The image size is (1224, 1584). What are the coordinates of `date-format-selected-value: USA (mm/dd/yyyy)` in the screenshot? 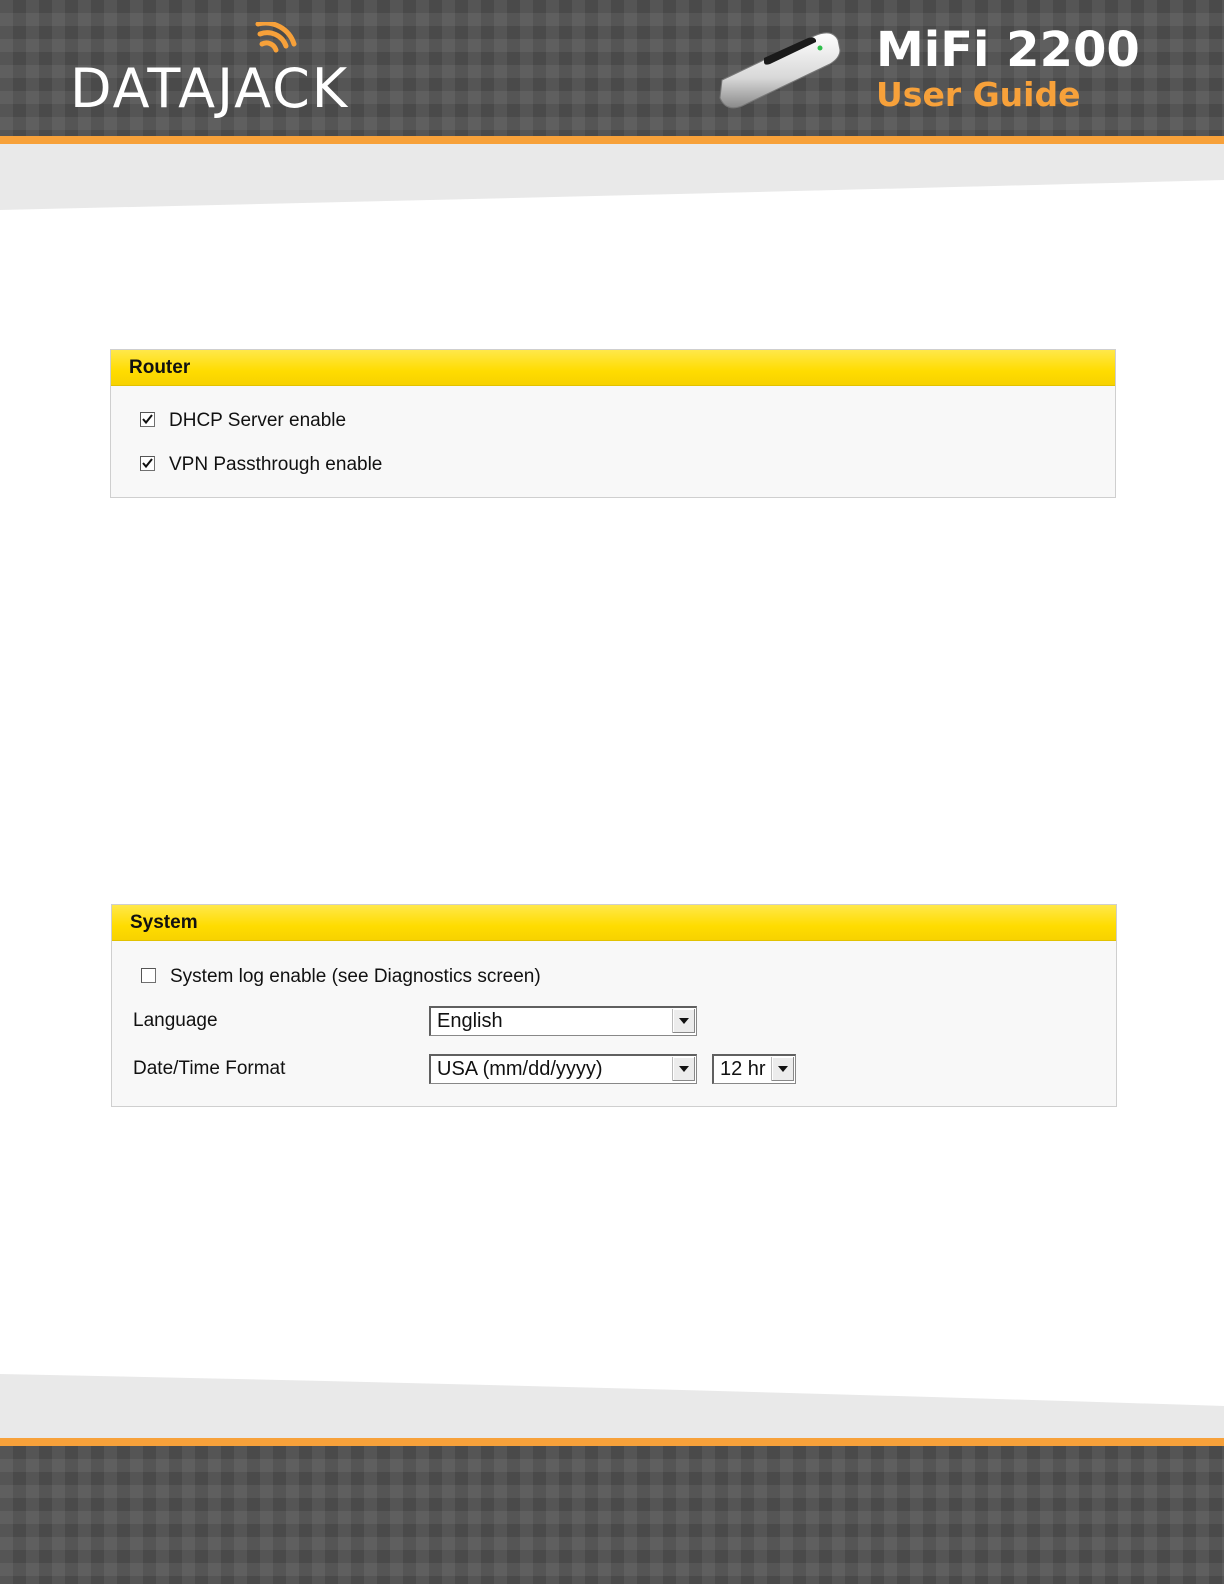 It's located at (520, 1069).